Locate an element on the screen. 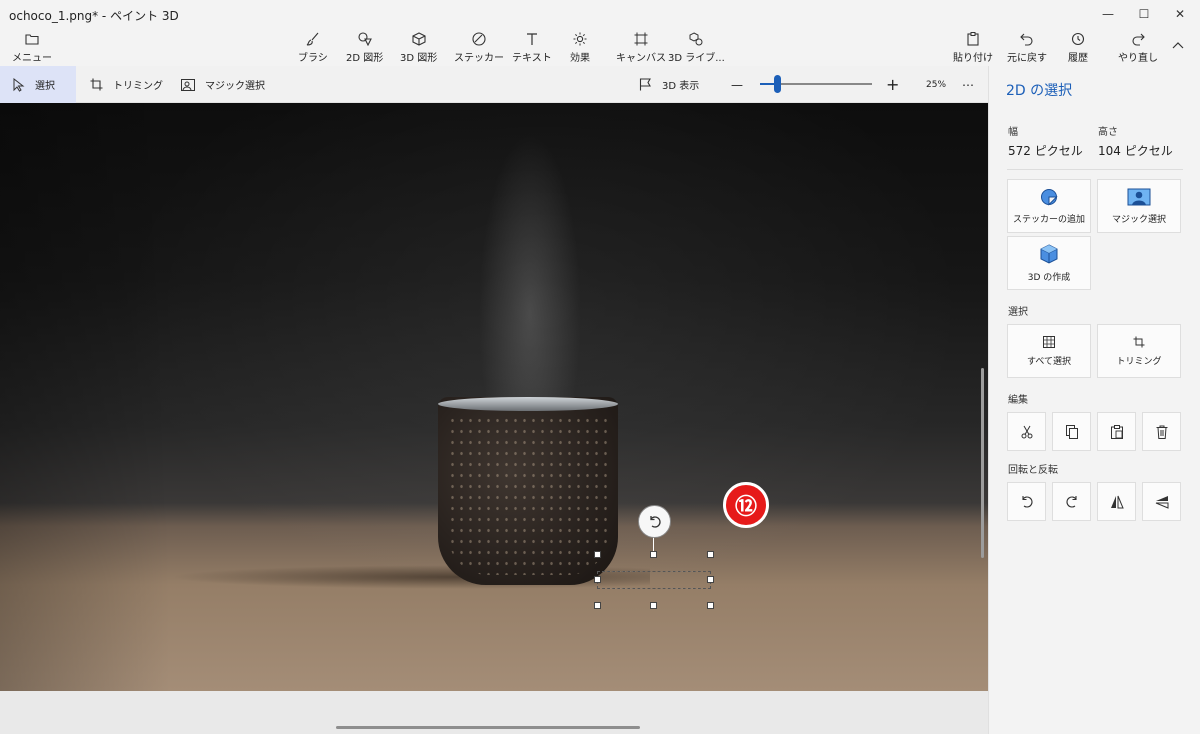 The image size is (1200, 734). brush-label: ブラシ is located at coordinates (313, 58).